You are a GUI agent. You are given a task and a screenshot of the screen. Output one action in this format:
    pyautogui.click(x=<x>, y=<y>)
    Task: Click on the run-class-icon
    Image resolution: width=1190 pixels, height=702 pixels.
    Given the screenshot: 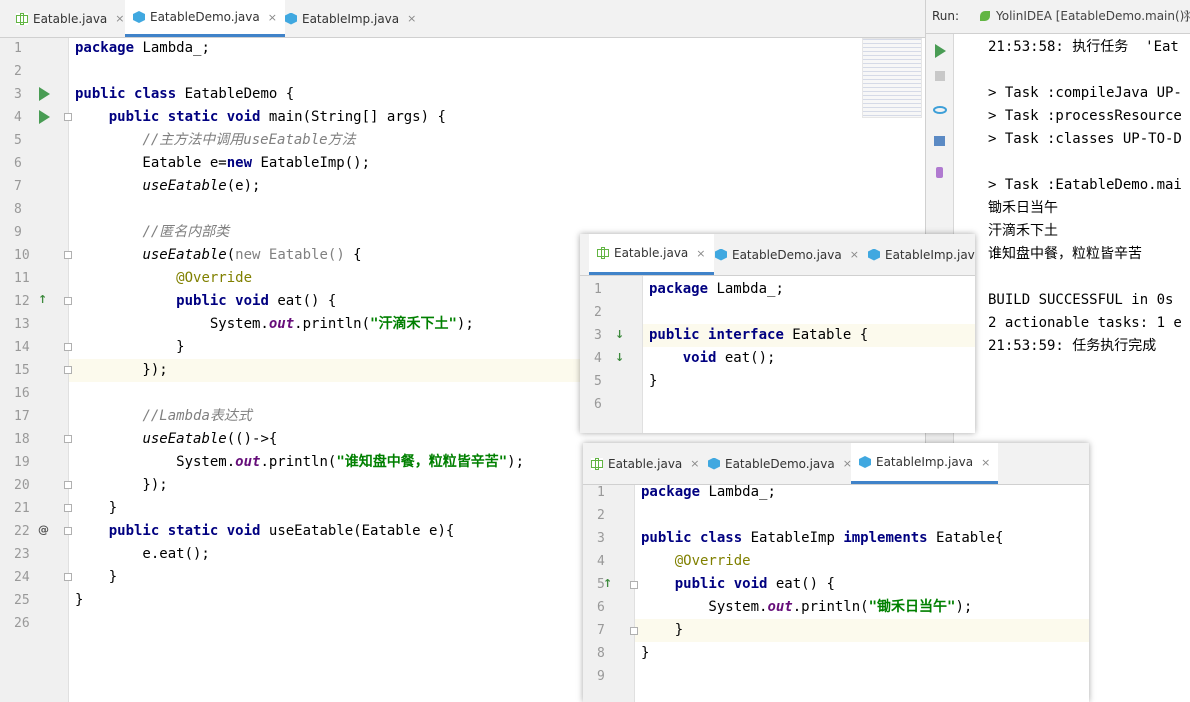 What is the action you would take?
    pyautogui.click(x=44, y=94)
    